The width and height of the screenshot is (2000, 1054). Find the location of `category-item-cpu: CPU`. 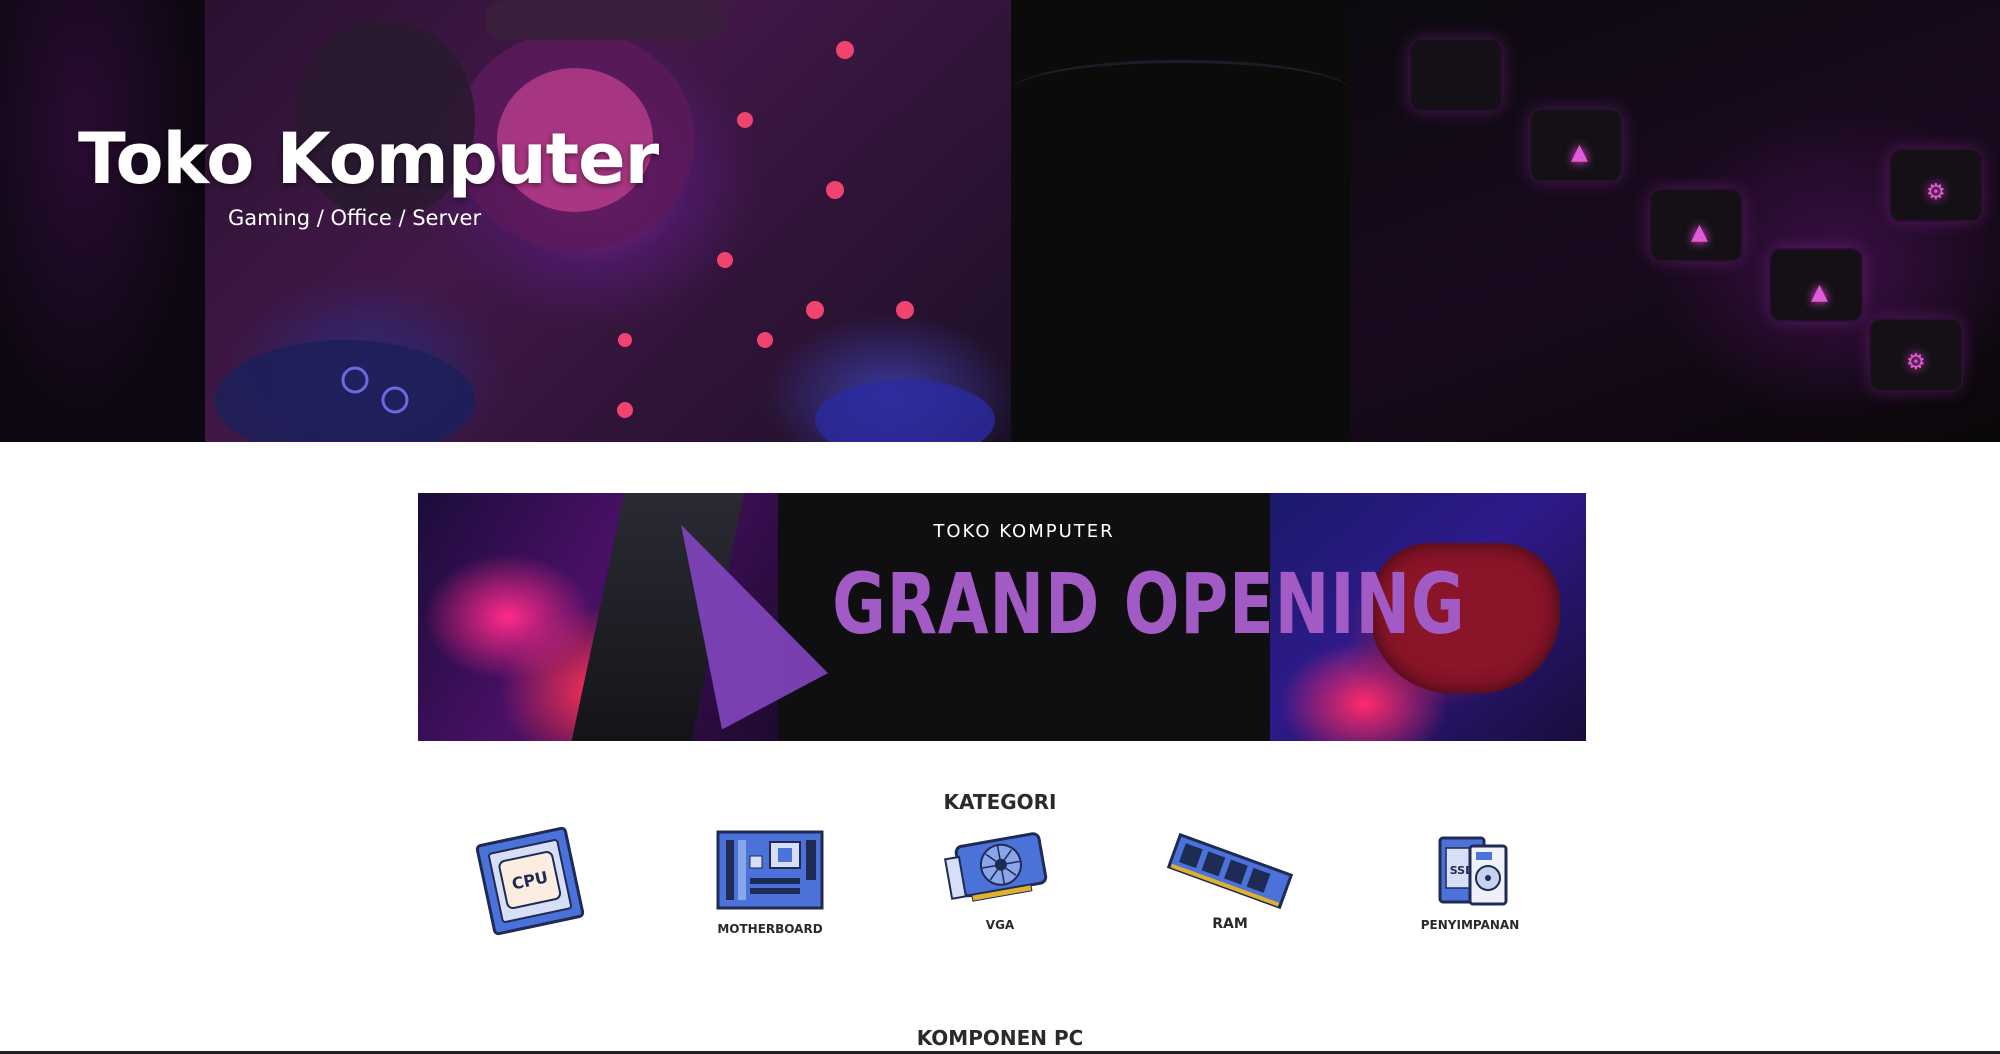

category-item-cpu: CPU is located at coordinates (530, 886).